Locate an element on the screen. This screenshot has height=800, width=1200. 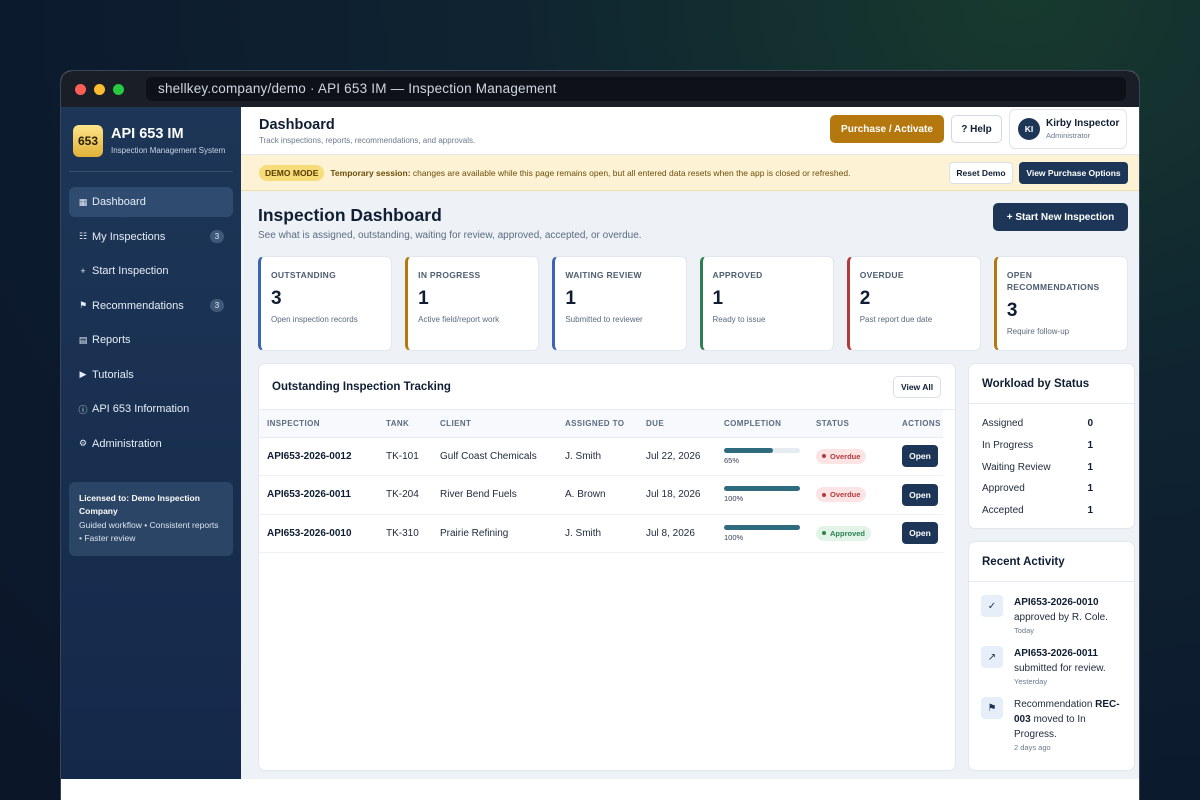
activity-description: approved by R. Cole. is located at coordinates (1061, 617).